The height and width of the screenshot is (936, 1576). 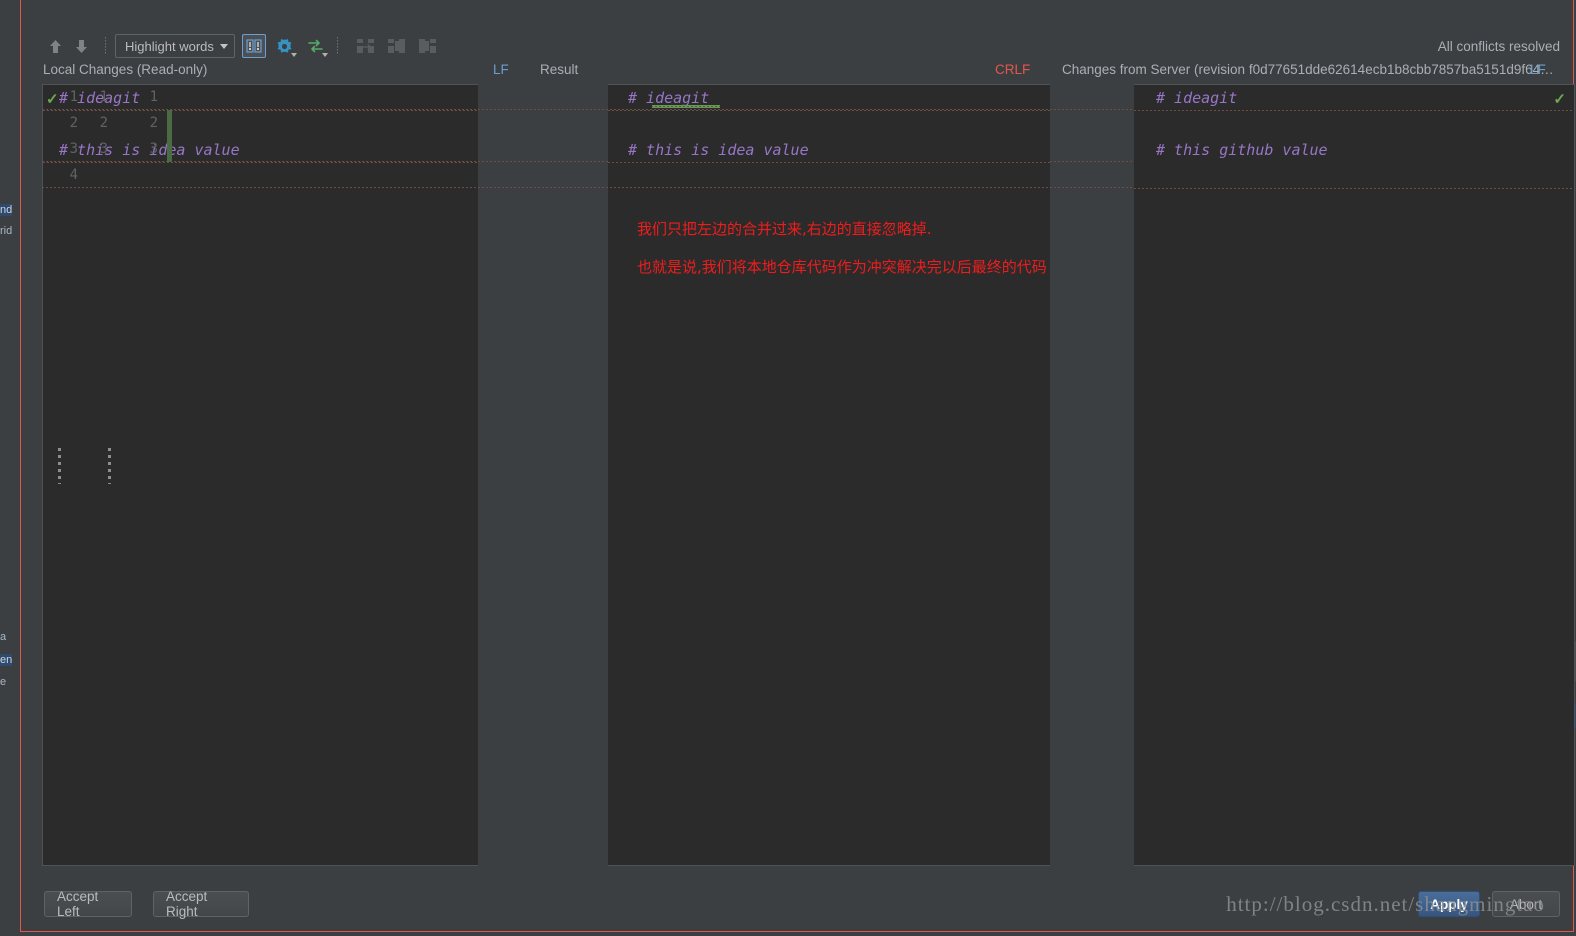 I want to click on apply-non-conflicts-icon, so click(x=366, y=46).